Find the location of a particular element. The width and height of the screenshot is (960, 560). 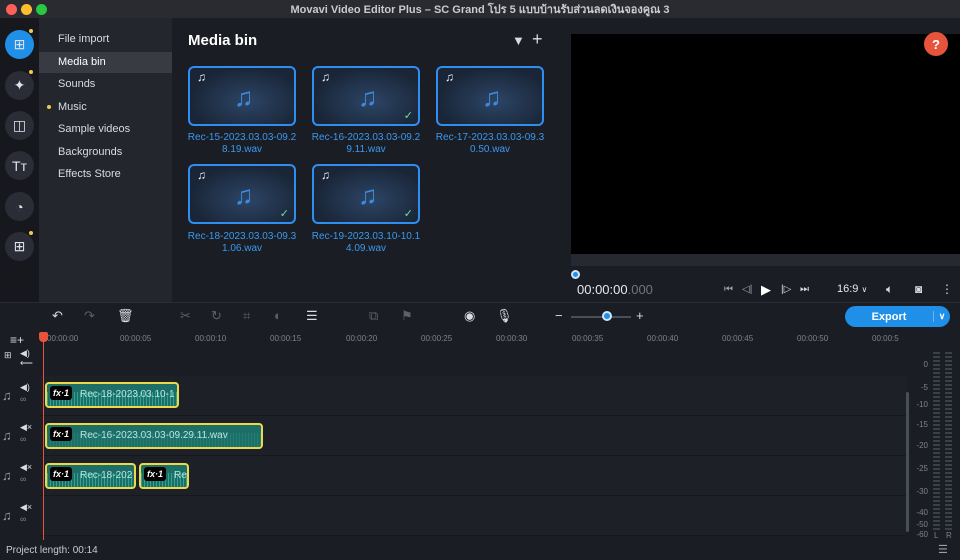

audio-clip: fx·1 Rec is located at coordinates (164, 476).